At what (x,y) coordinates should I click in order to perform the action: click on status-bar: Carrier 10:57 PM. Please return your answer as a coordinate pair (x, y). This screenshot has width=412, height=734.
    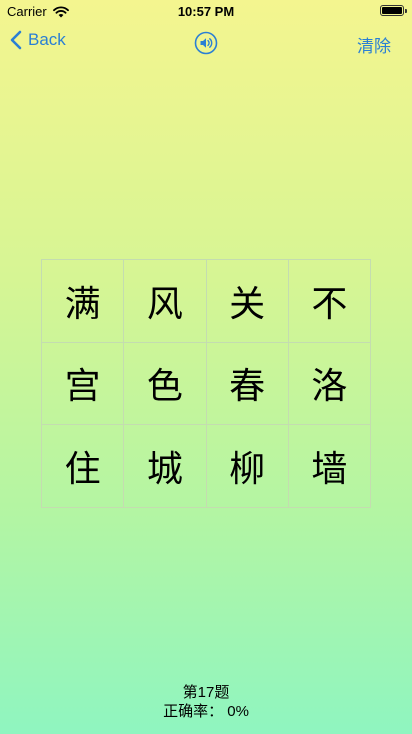
    Looking at the image, I should click on (206, 11).